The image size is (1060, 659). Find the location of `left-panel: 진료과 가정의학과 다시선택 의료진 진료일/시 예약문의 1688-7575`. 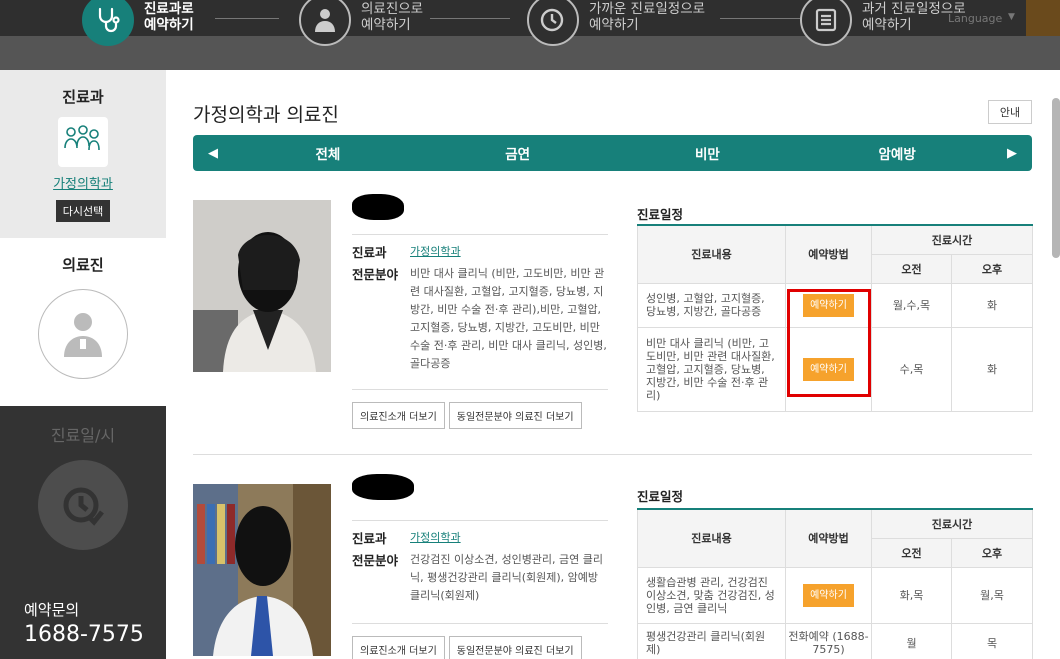

left-panel: 진료과 가정의학과 다시선택 의료진 진료일/시 예약문의 1688-7575 is located at coordinates (83, 364).